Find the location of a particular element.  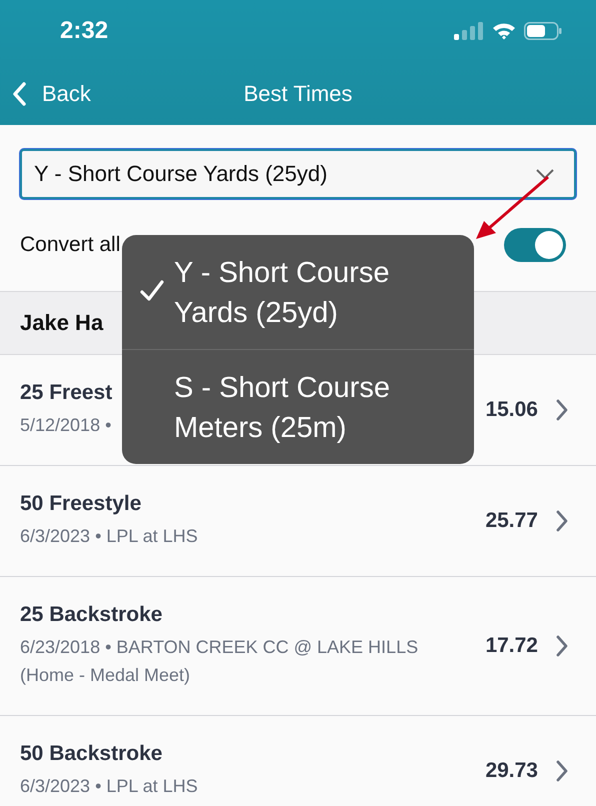

event-name: 25 Backstroke is located at coordinates (91, 615).